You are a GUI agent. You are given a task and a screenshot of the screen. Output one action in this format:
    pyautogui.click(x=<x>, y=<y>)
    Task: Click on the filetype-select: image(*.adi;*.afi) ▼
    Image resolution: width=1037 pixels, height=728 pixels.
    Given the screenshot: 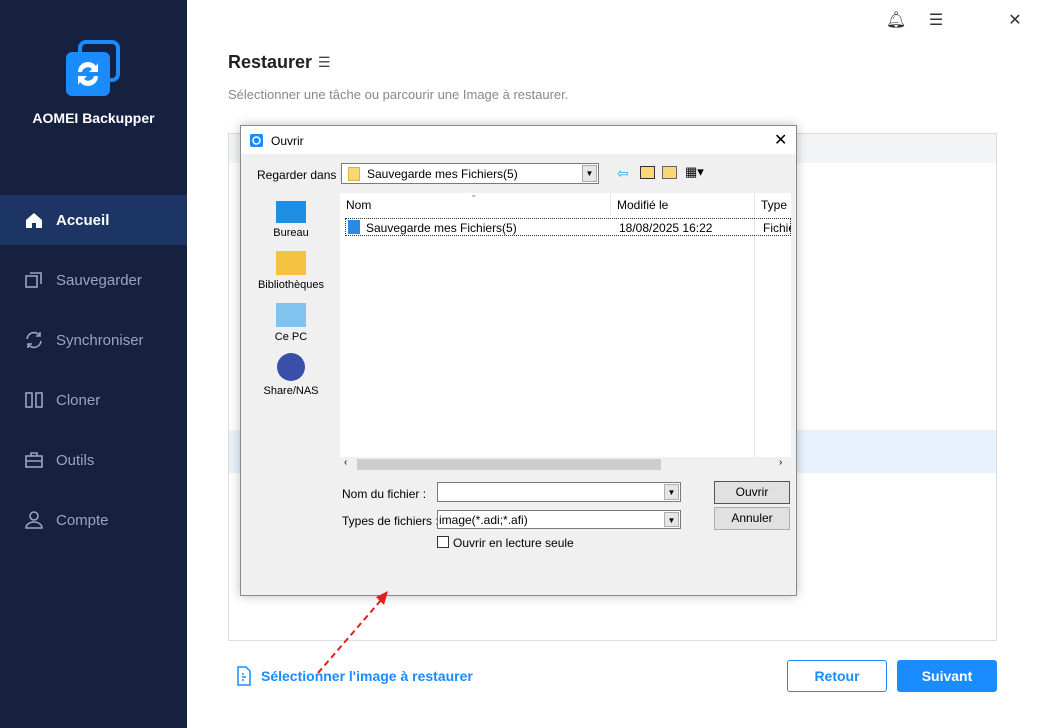 What is the action you would take?
    pyautogui.click(x=559, y=519)
    